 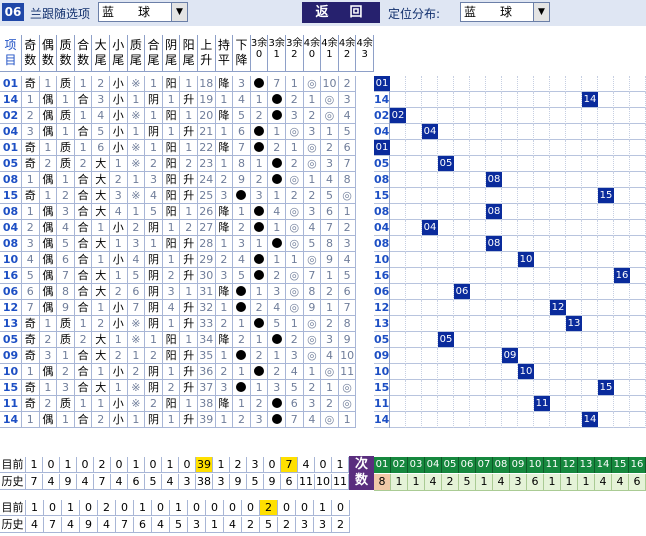 I want to click on header-col: 合尾, so click(x=154, y=53).